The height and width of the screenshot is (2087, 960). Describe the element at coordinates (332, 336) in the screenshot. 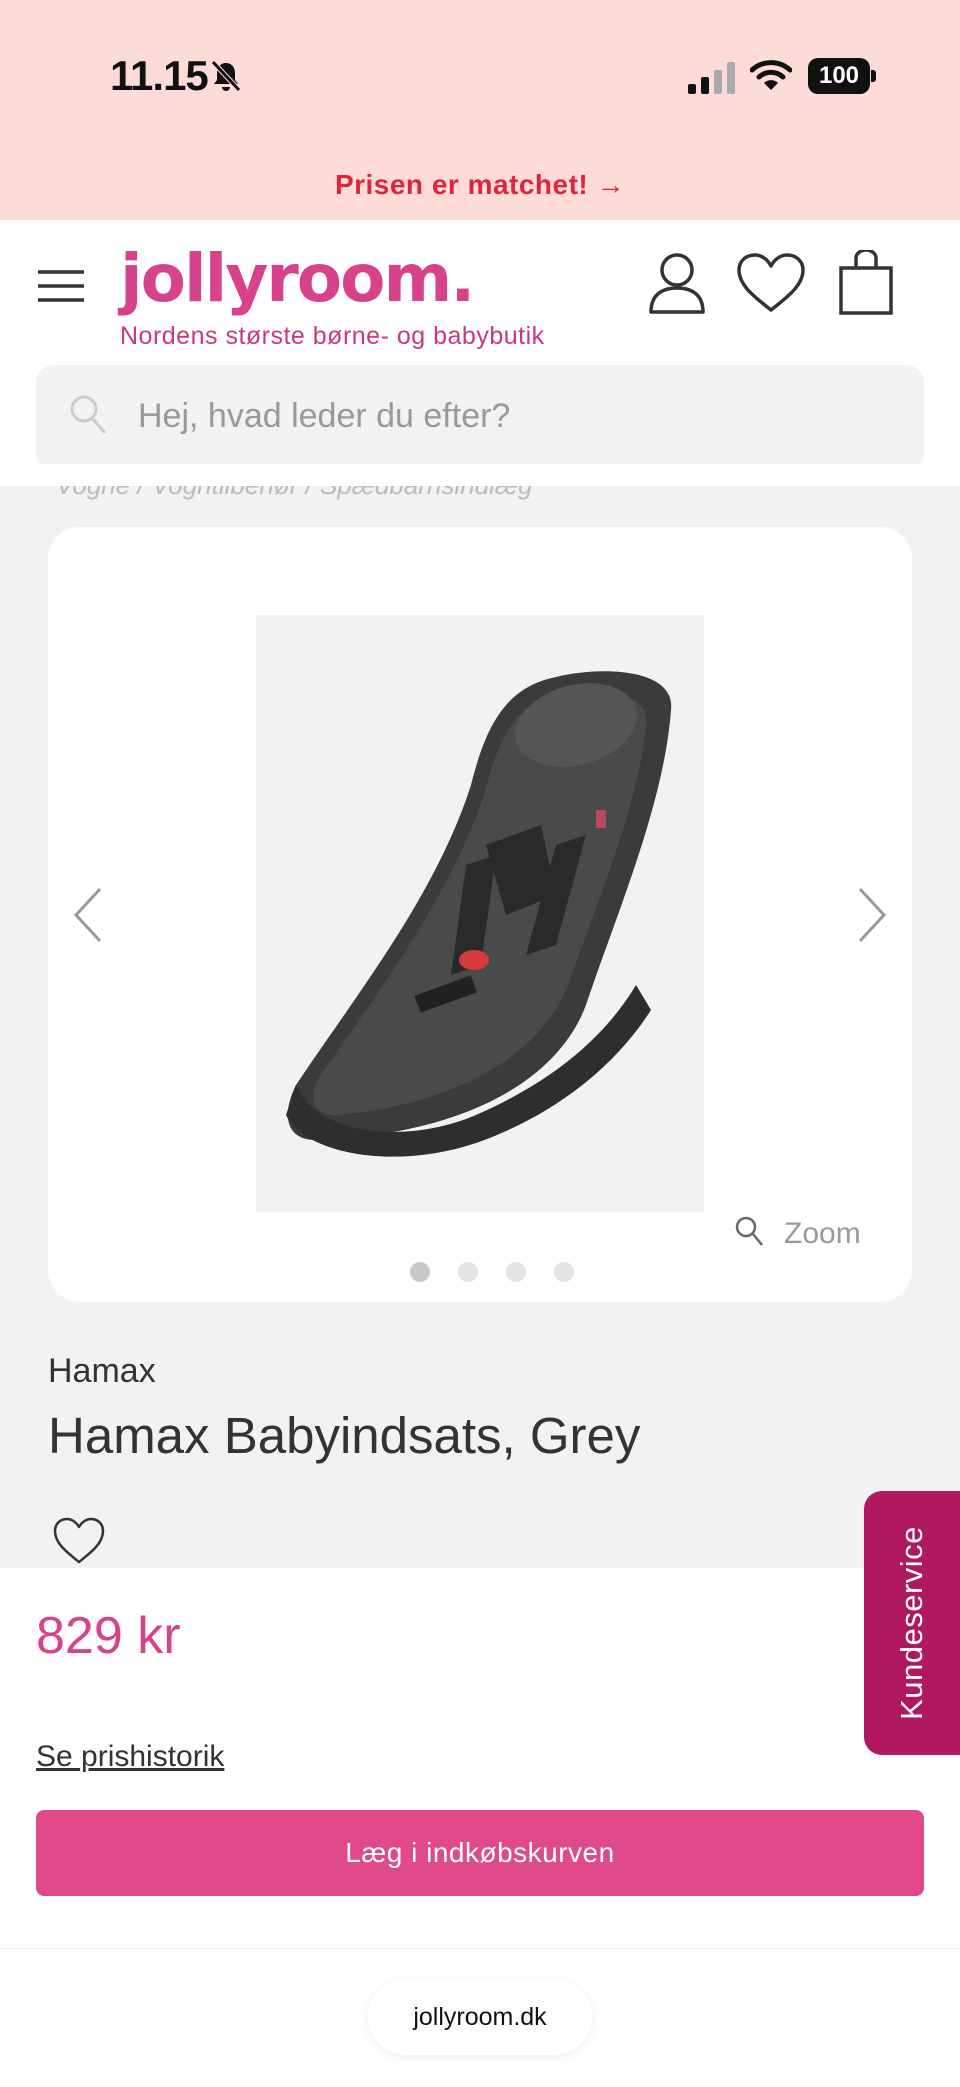

I see `site-tagline: Nordens største børne- og babybutik` at that location.